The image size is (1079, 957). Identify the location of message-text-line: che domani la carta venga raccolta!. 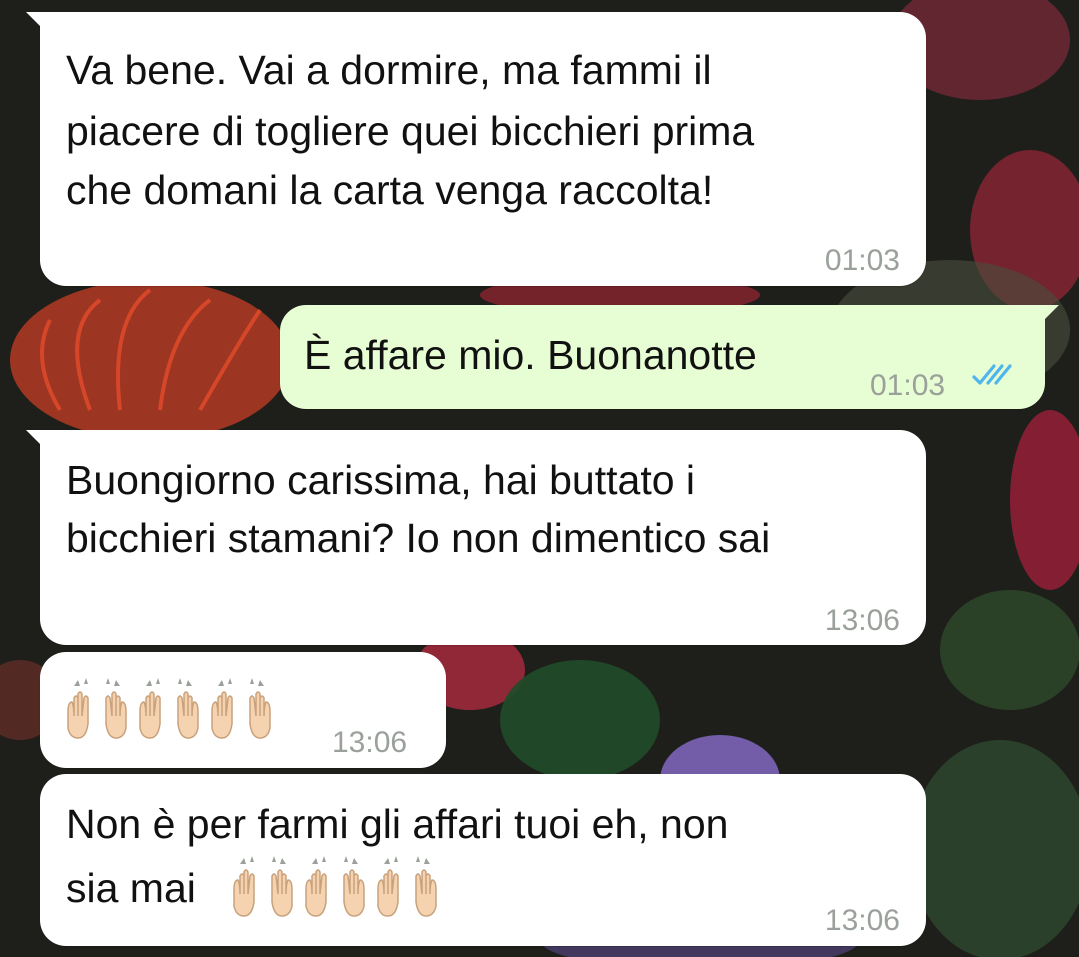
(390, 190).